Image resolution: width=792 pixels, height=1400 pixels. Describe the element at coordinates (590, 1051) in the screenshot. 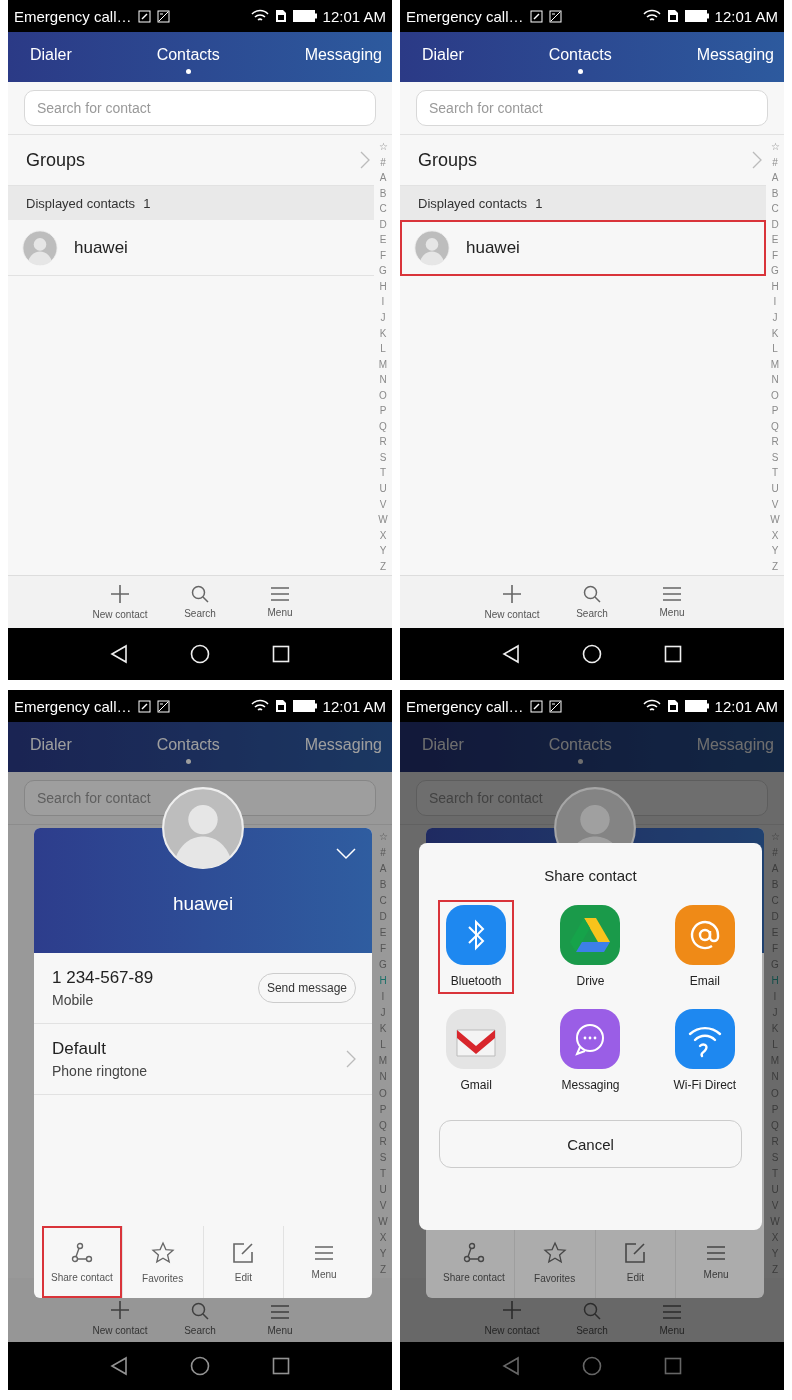

I see `share-target: Messaging` at that location.